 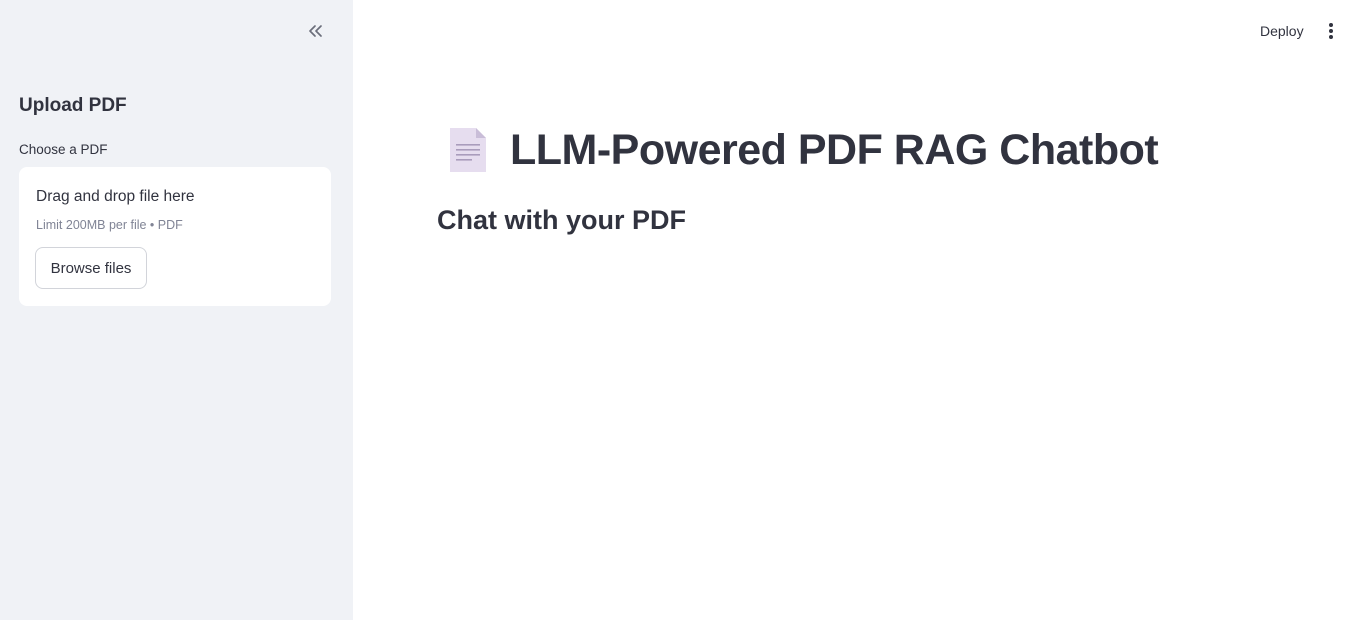 I want to click on page-title: LLM-Powered PDF RAG Chatbot, so click(x=834, y=149).